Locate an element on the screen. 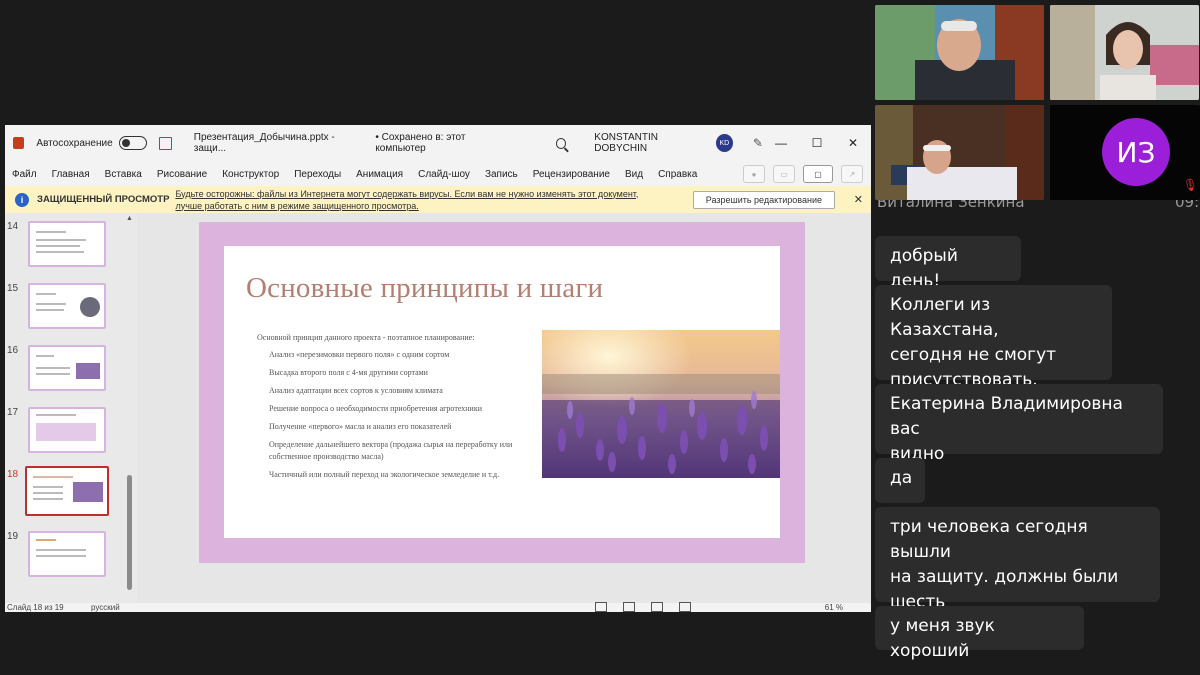  slide-number: 15 is located at coordinates (13, 288).